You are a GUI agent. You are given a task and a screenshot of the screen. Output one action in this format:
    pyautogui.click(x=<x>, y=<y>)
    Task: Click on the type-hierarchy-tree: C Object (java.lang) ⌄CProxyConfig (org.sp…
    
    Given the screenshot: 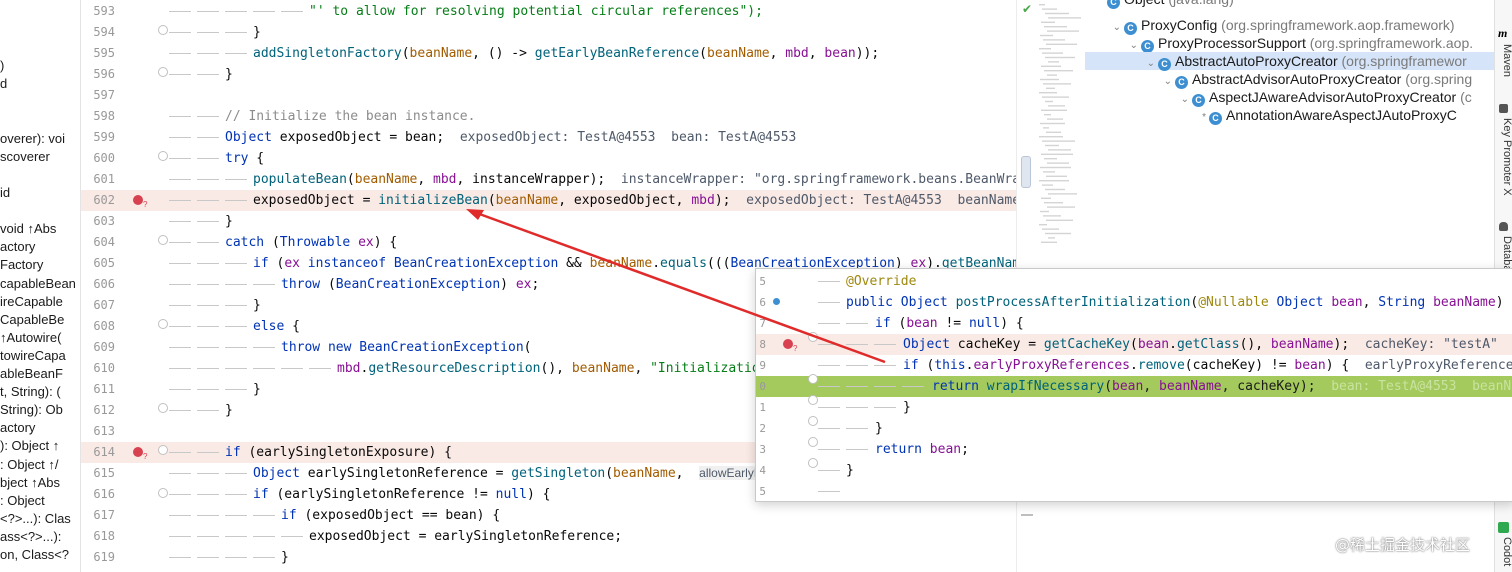 What is the action you would take?
    pyautogui.click(x=1289, y=65)
    